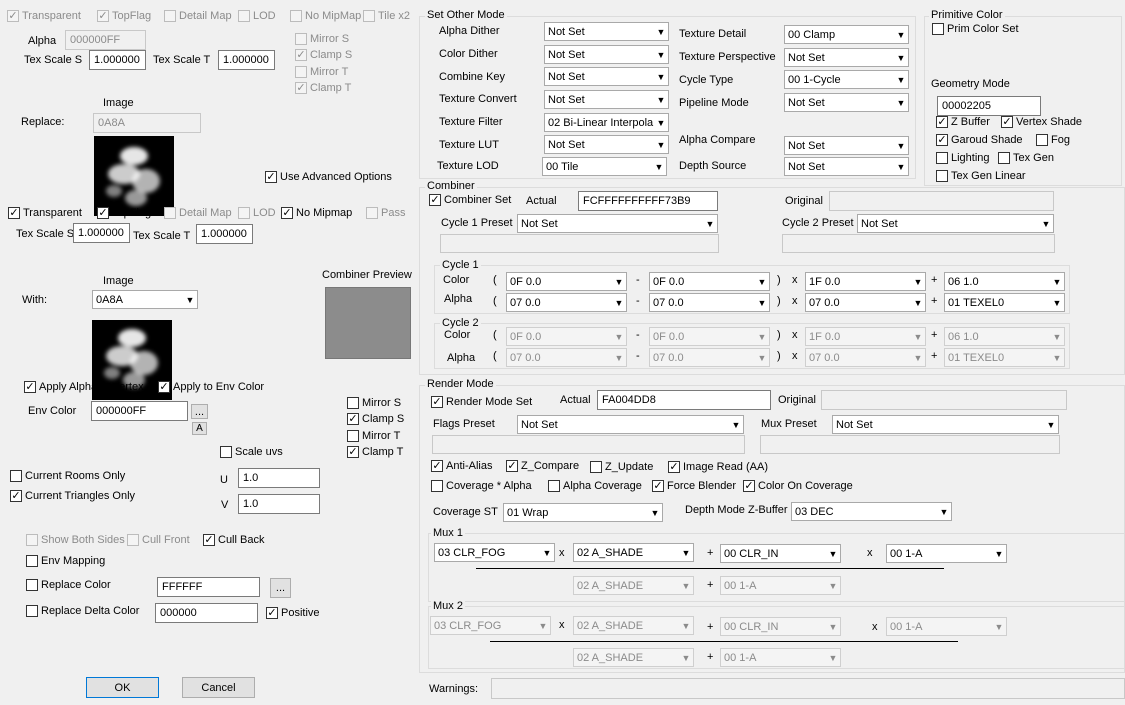  I want to click on no-mipmap-checkbox: ✓ No Mipmap, so click(316, 213).